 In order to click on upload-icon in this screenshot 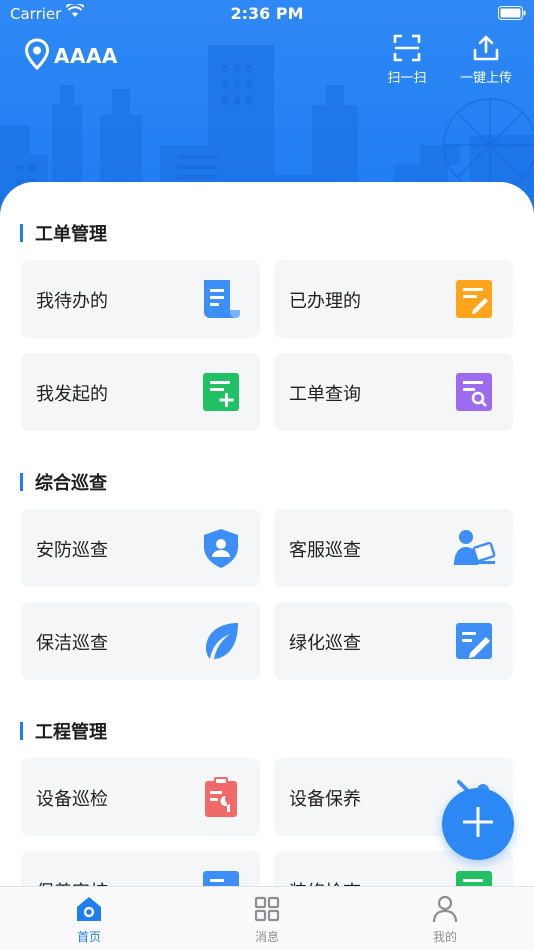, I will do `click(486, 50)`.